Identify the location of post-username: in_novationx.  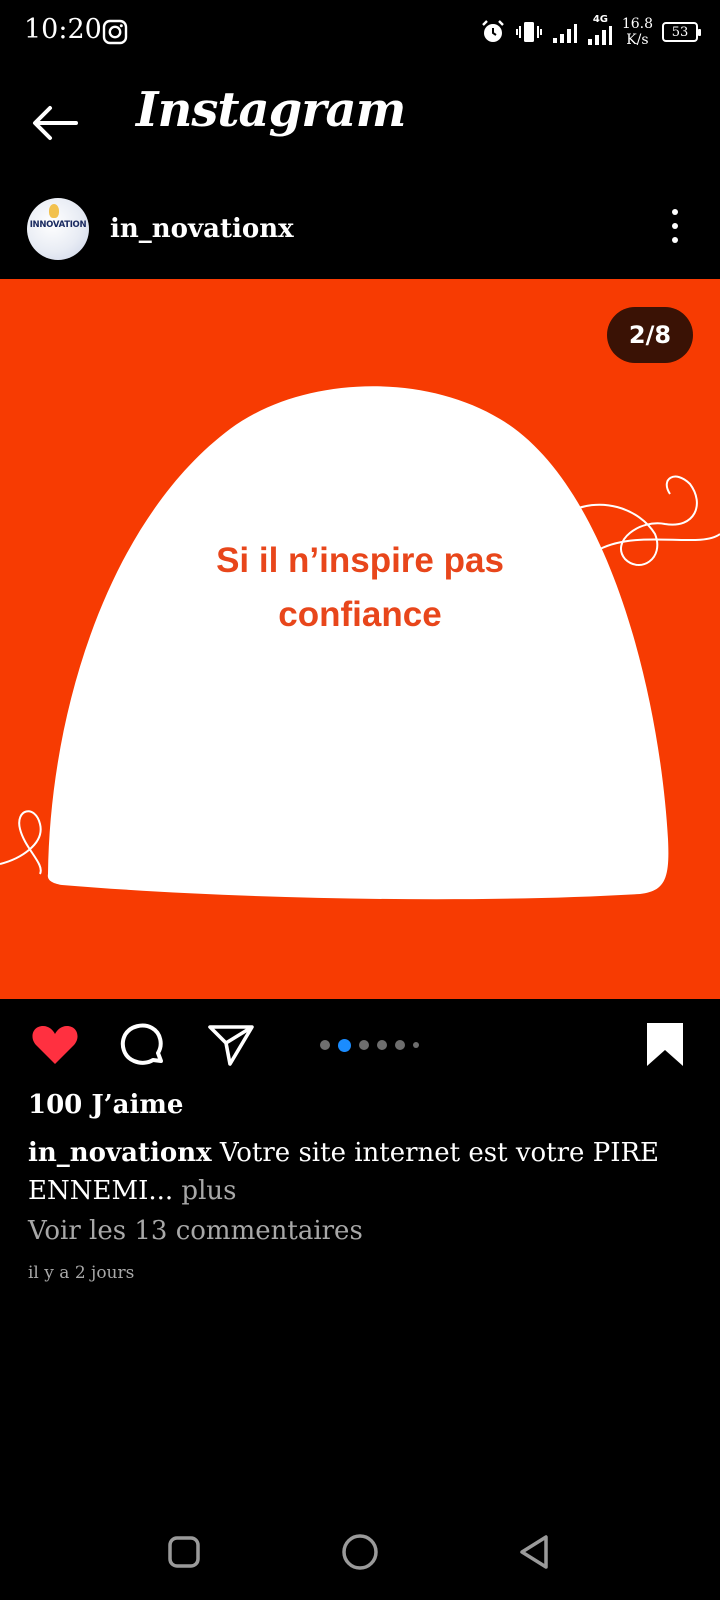
(202, 229).